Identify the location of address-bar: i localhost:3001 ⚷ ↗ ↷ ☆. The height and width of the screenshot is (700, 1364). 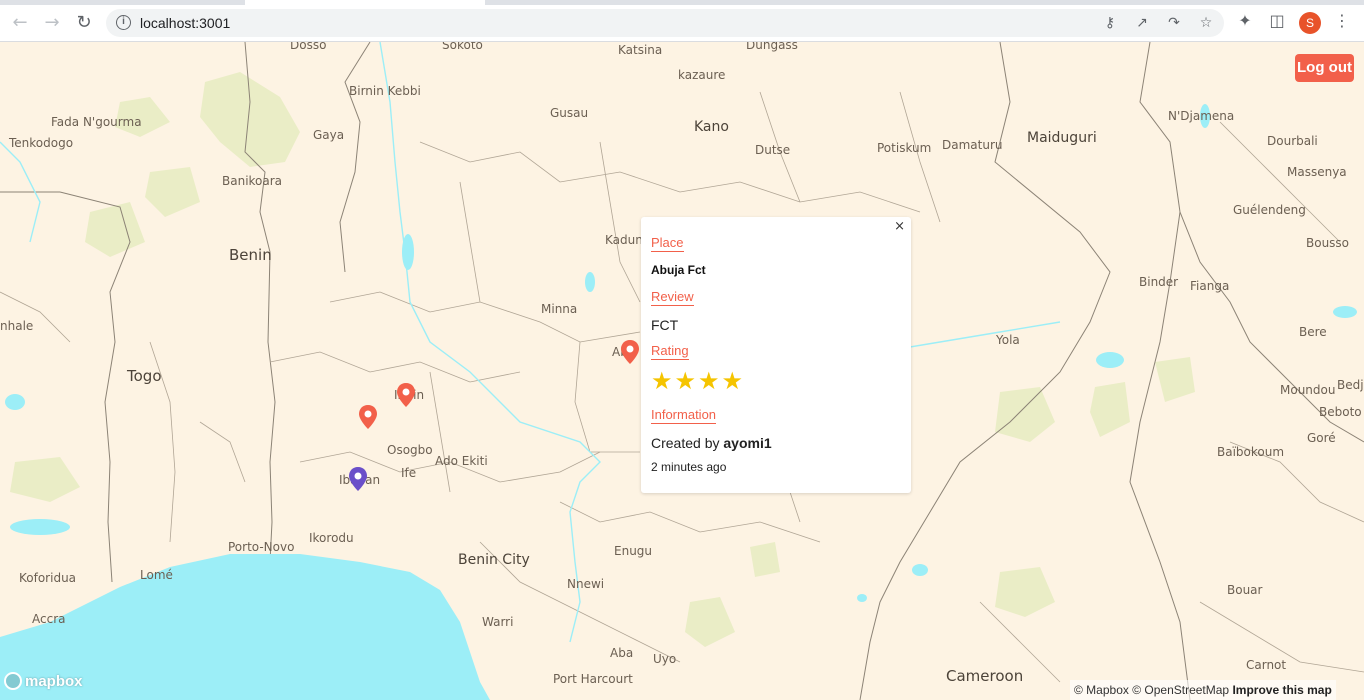
(665, 23).